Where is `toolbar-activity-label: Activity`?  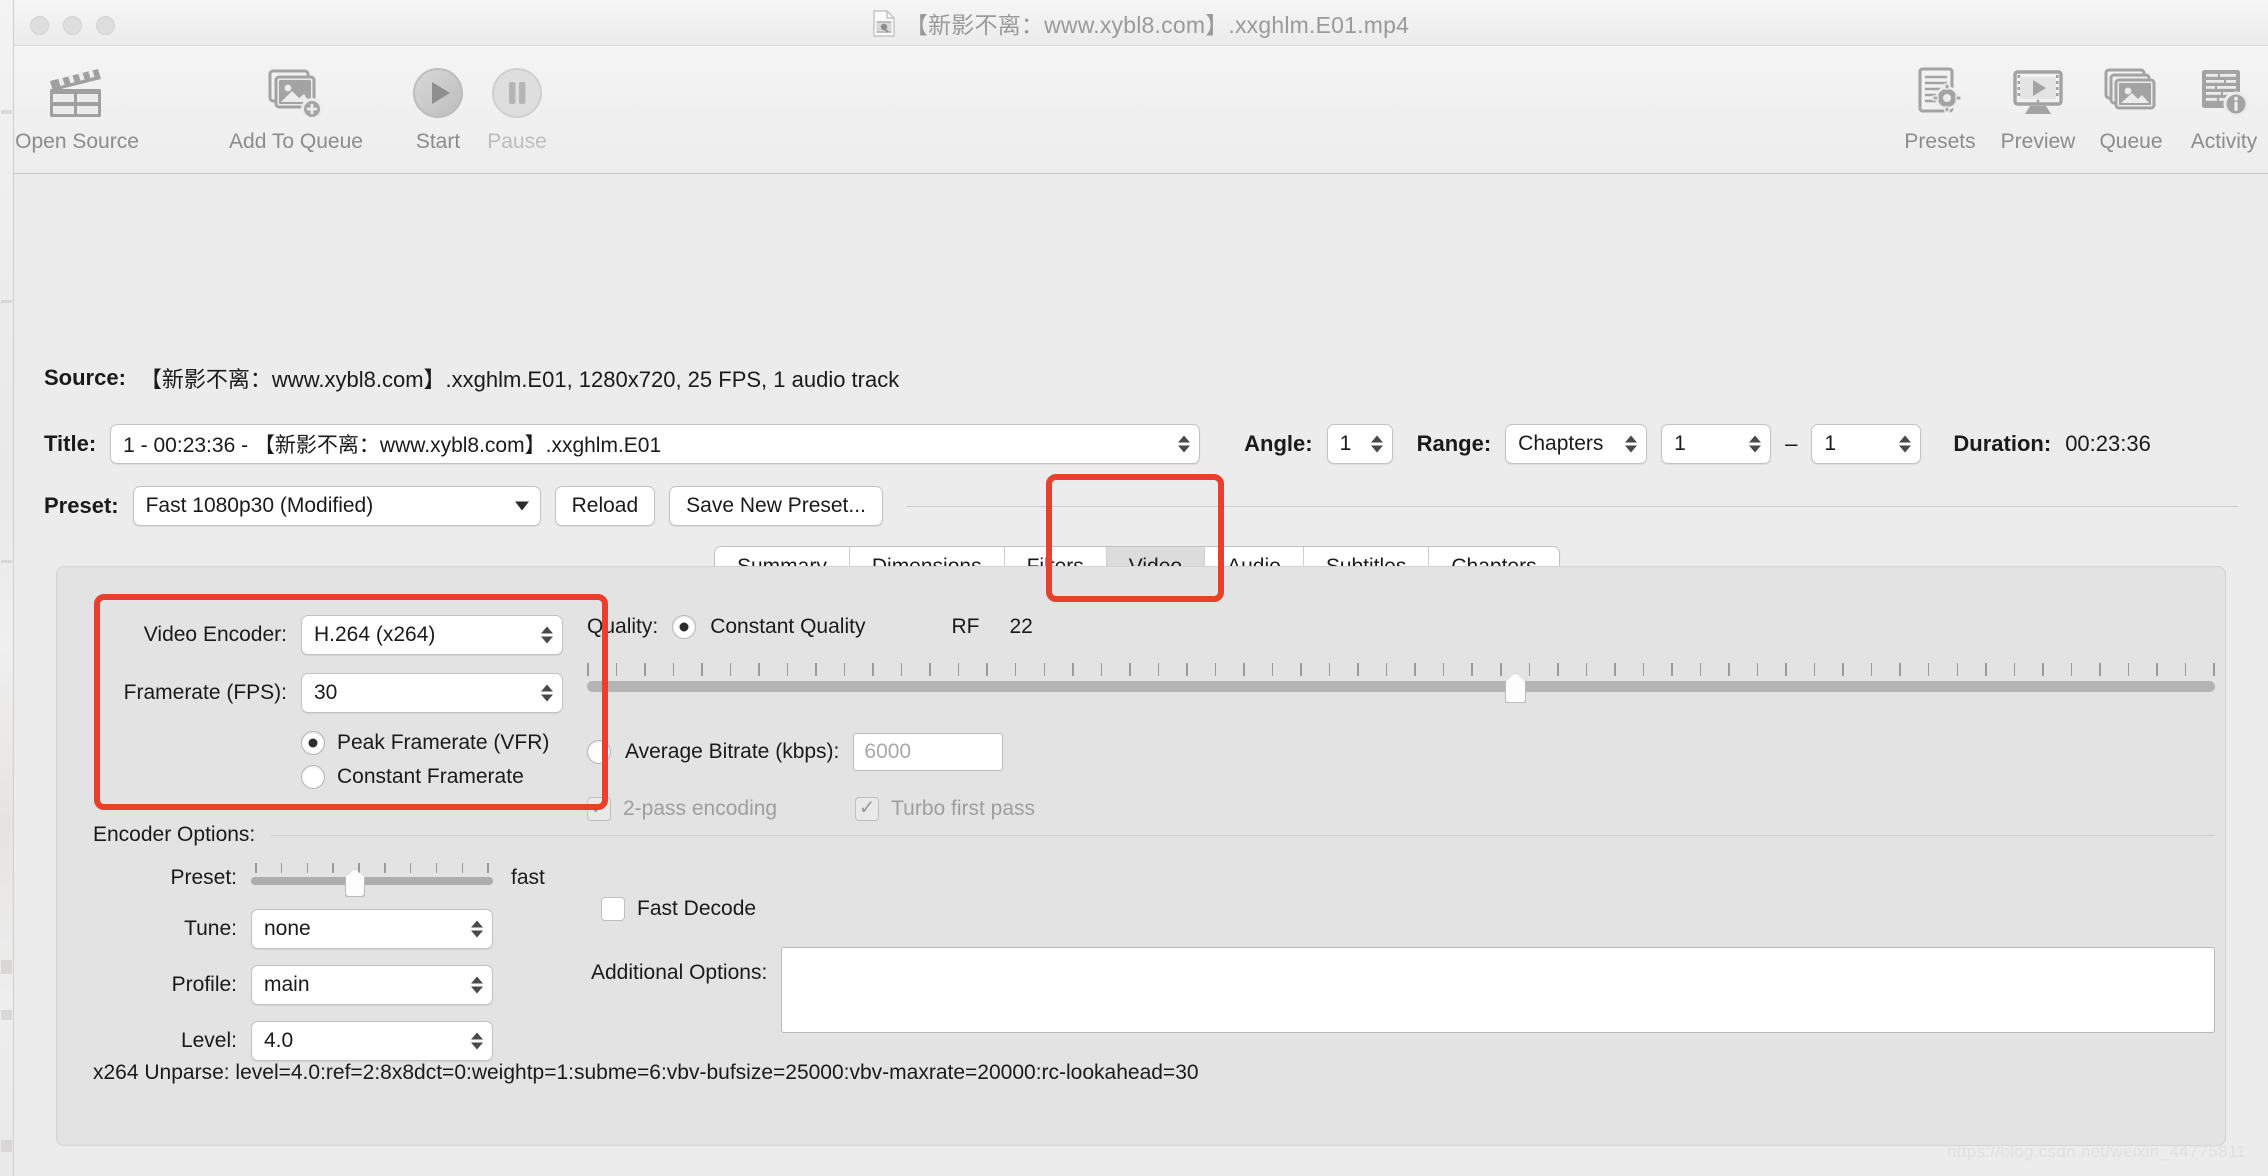 toolbar-activity-label: Activity is located at coordinates (2224, 141).